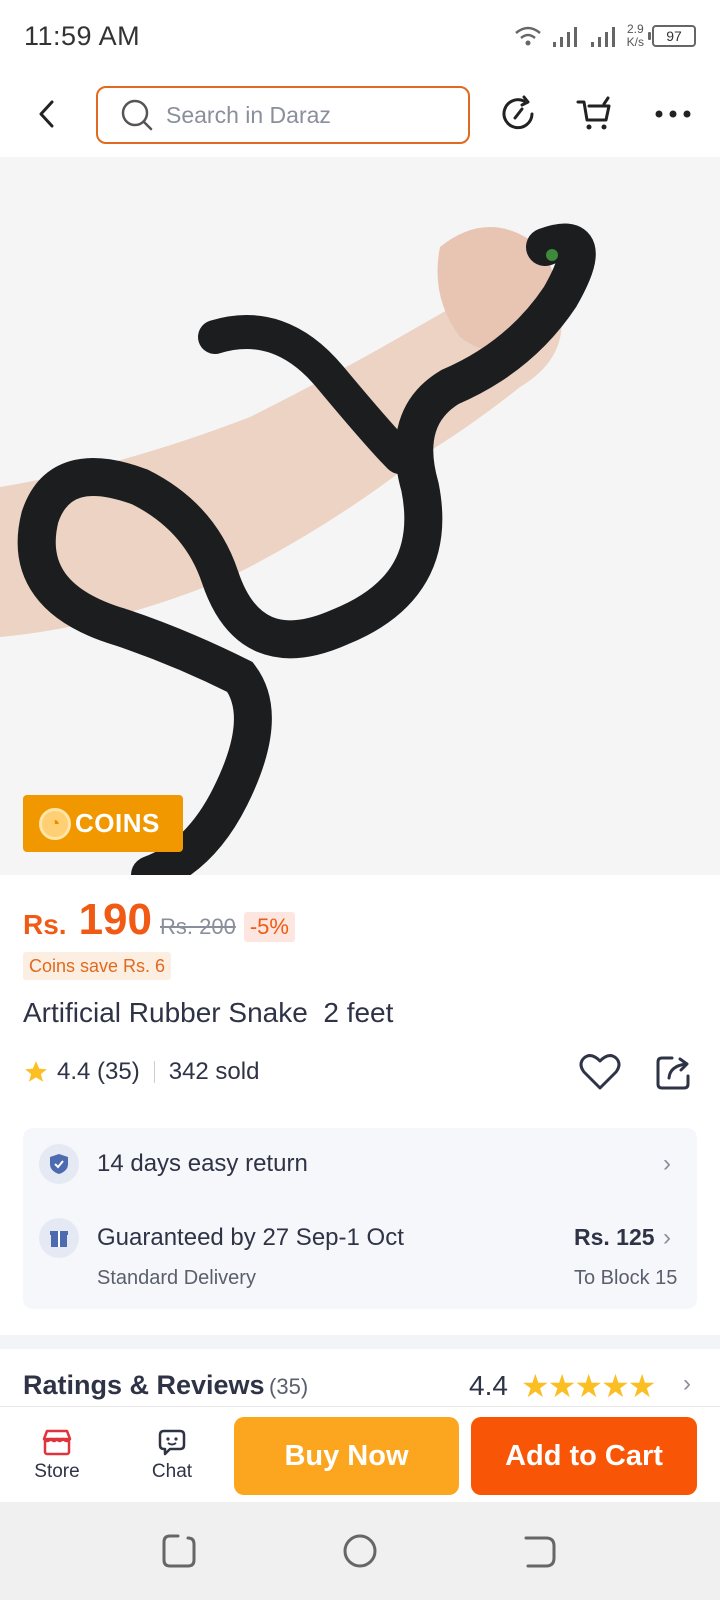 This screenshot has width=720, height=1600. Describe the element at coordinates (154, 1072) in the screenshot. I see `divider` at that location.